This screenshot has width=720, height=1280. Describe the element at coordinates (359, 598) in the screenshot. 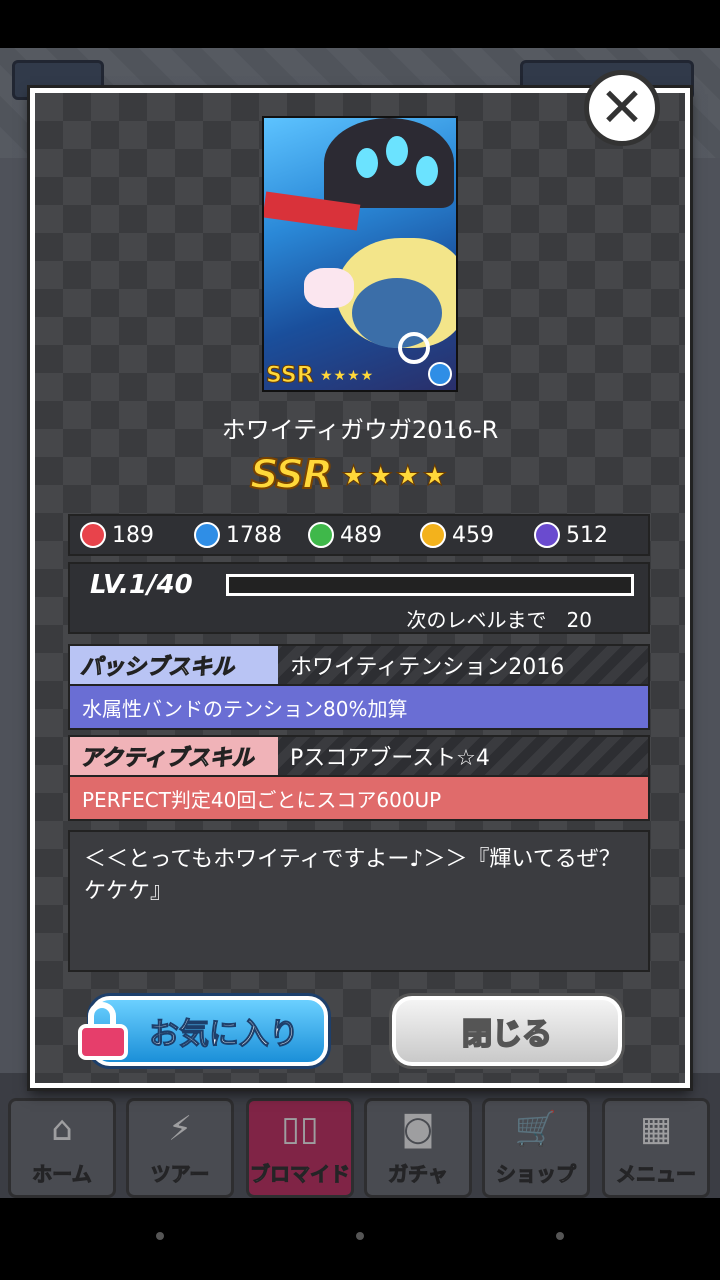

I see `level-box: LV.1/40 次のレベルまで 20` at that location.